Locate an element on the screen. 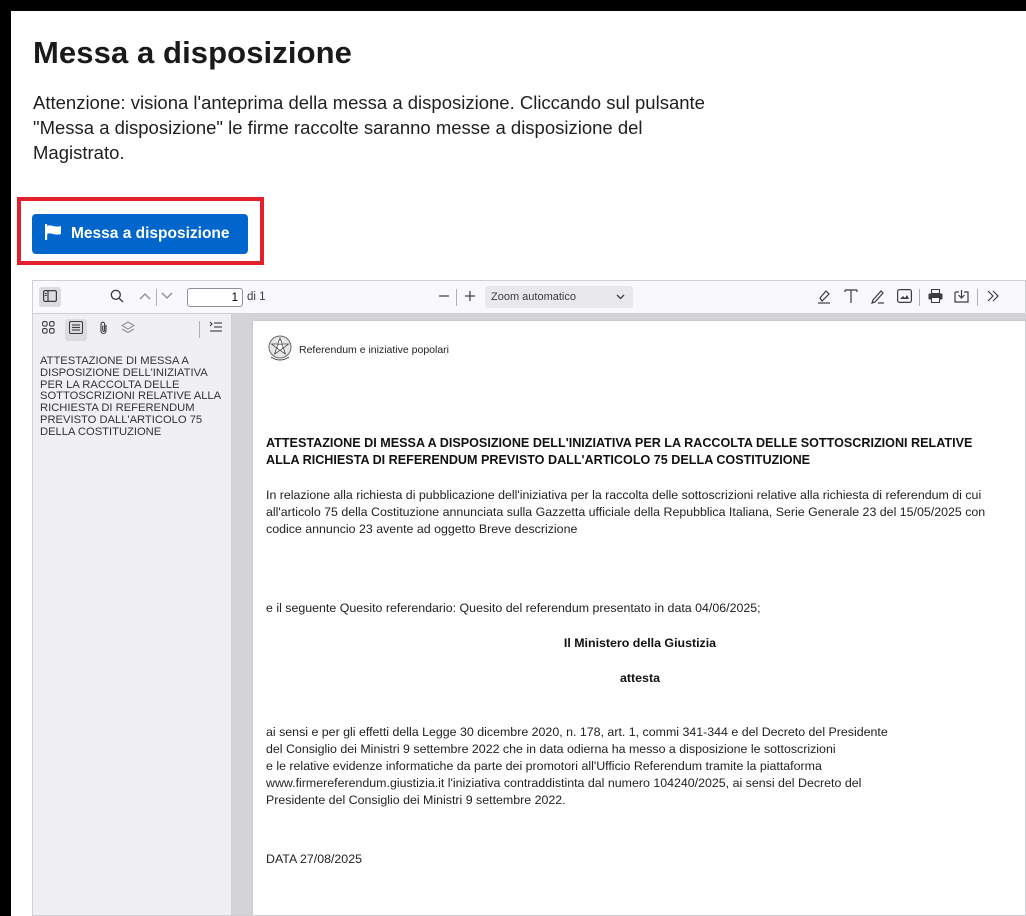 The image size is (1026, 916). document-date: DATA 27/08/2025 is located at coordinates (314, 859).